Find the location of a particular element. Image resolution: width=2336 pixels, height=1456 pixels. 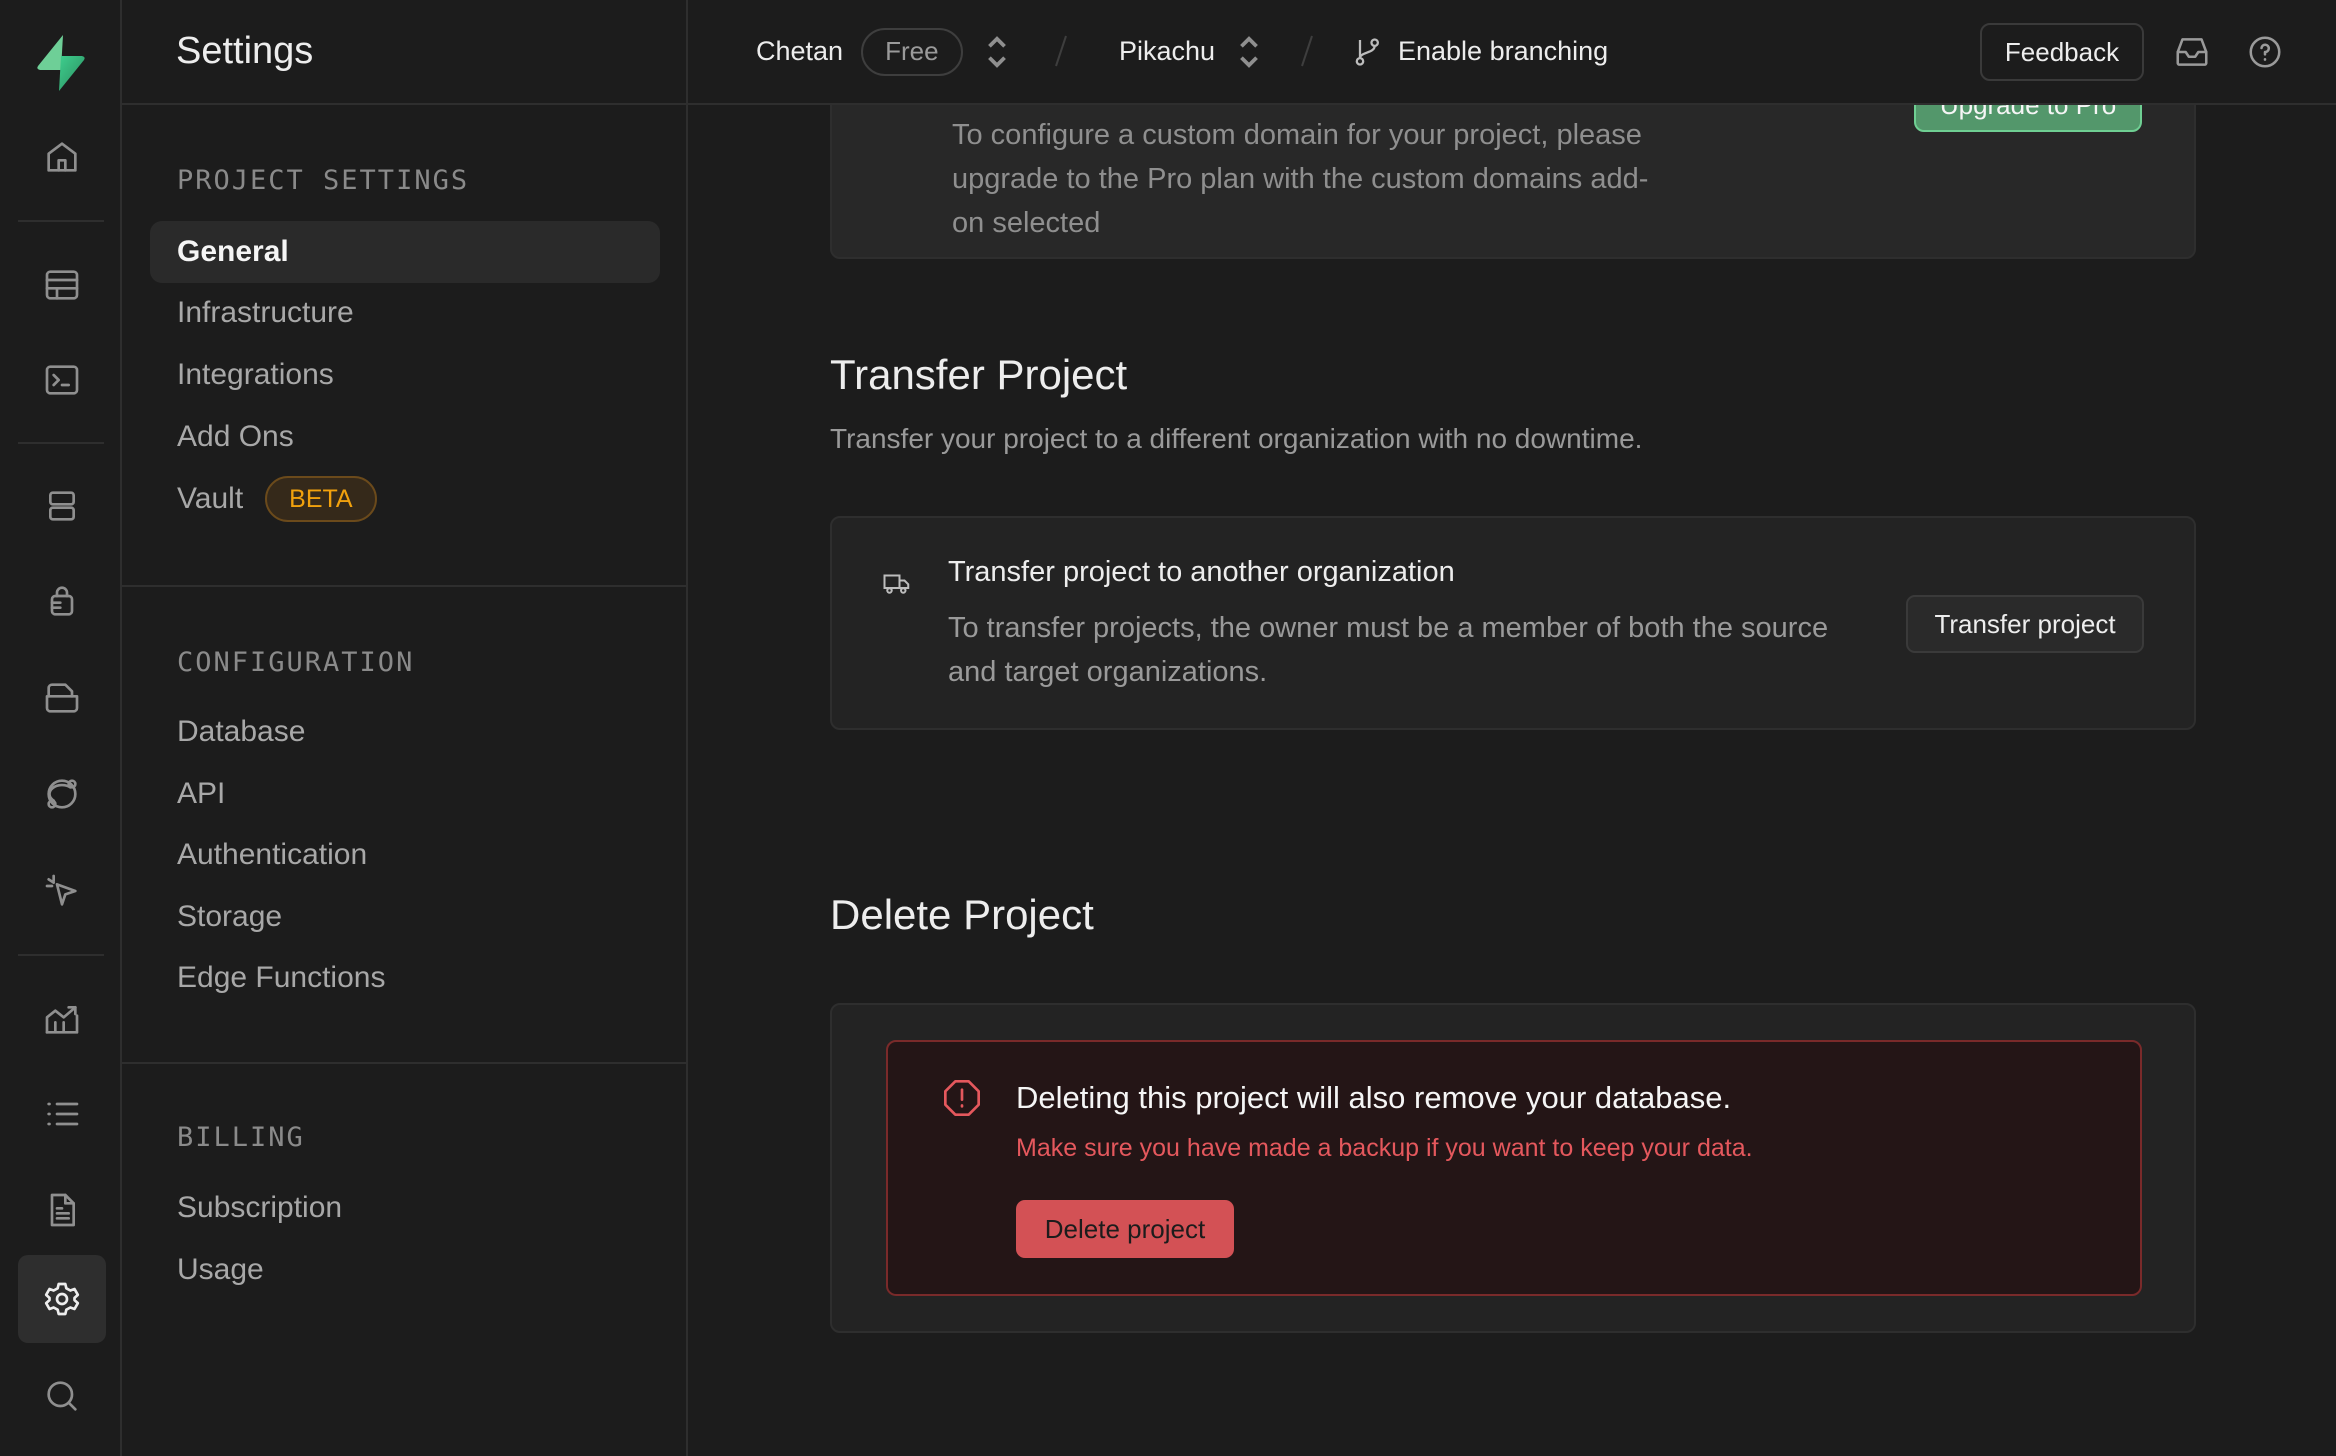

rail-sql-editor is located at coordinates (62, 380).